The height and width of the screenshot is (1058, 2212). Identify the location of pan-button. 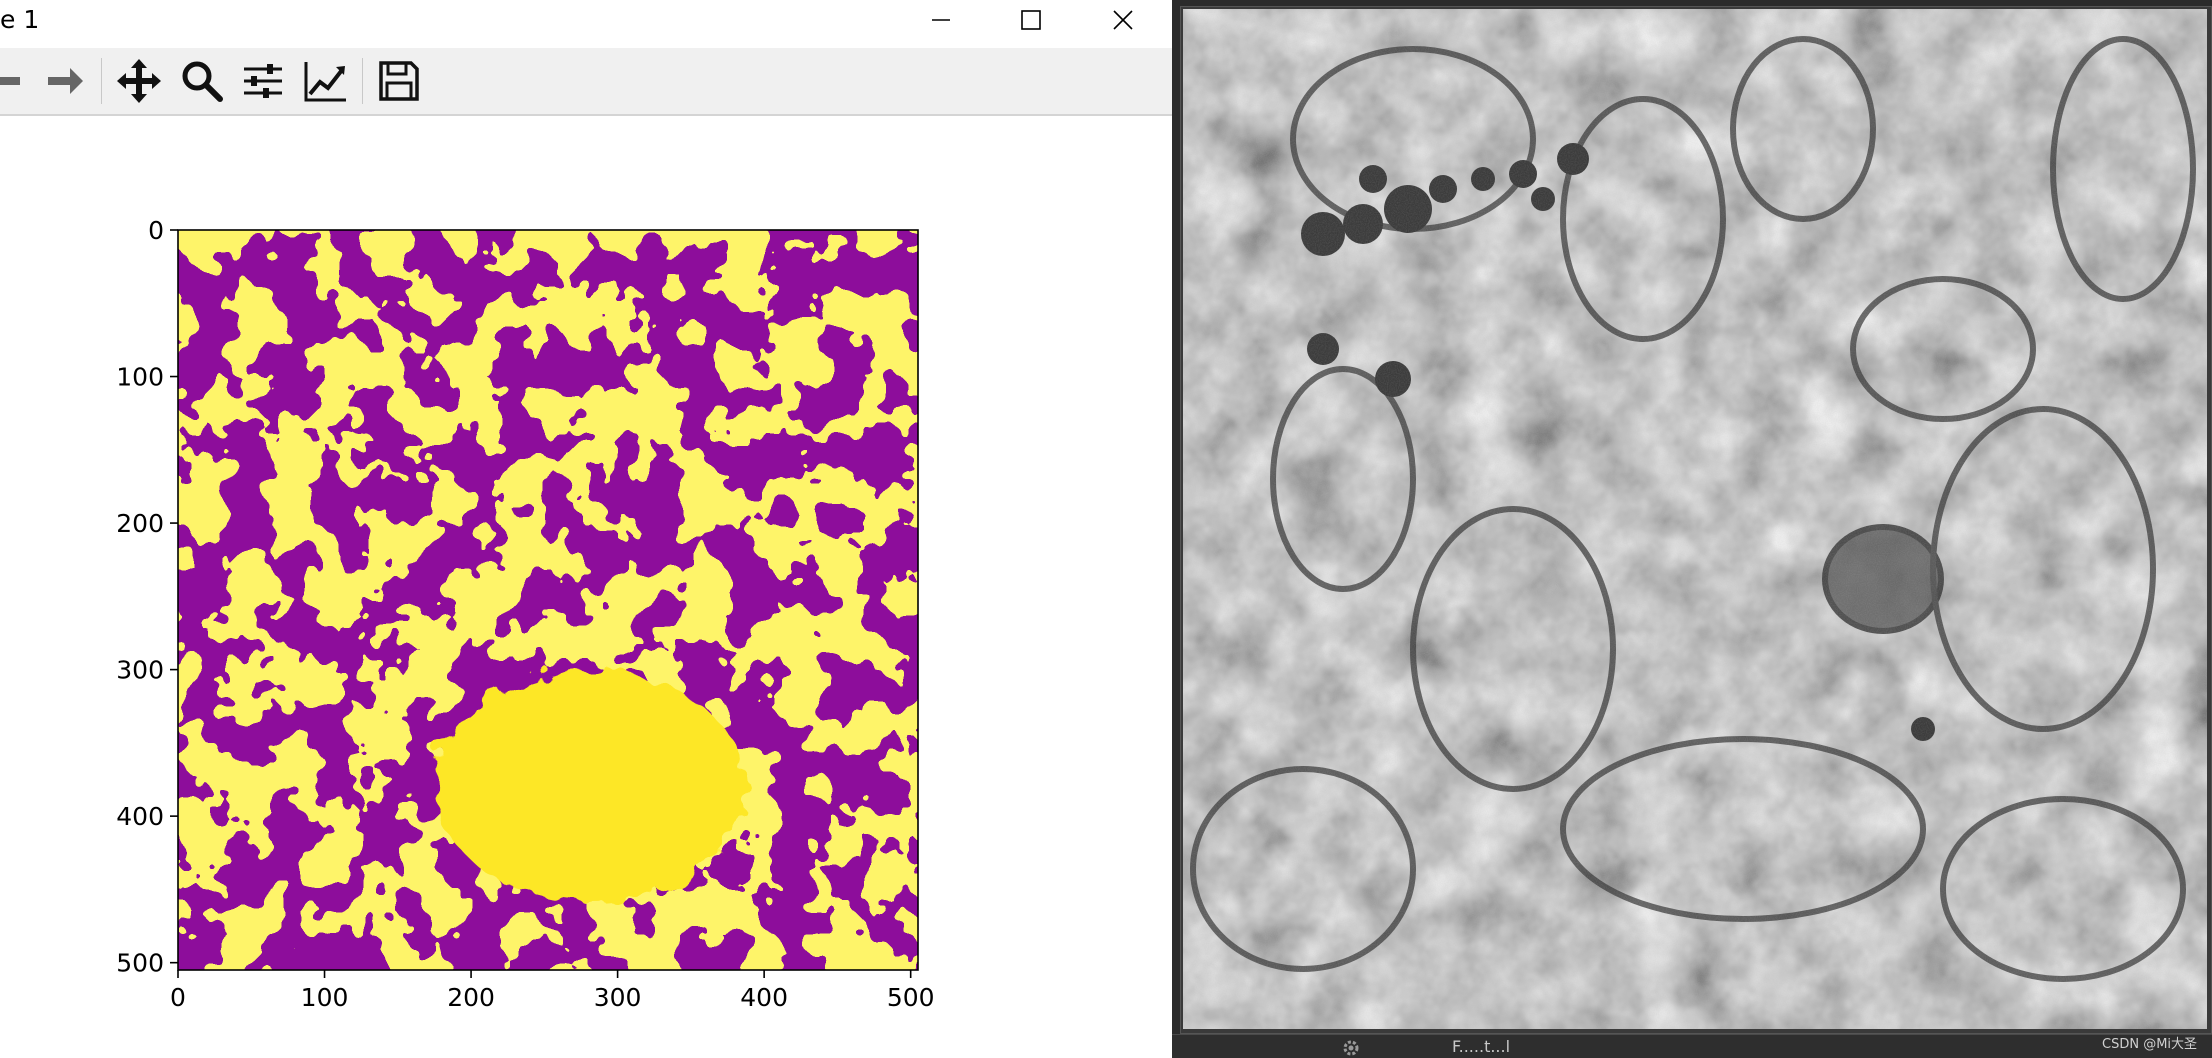
(139, 81).